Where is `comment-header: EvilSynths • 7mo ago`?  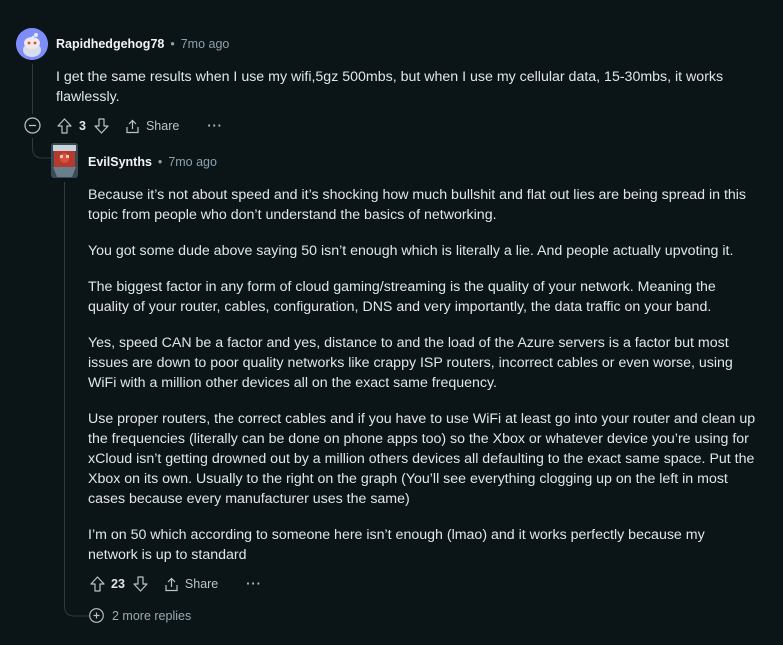 comment-header: EvilSynths • 7mo ago is located at coordinates (152, 162).